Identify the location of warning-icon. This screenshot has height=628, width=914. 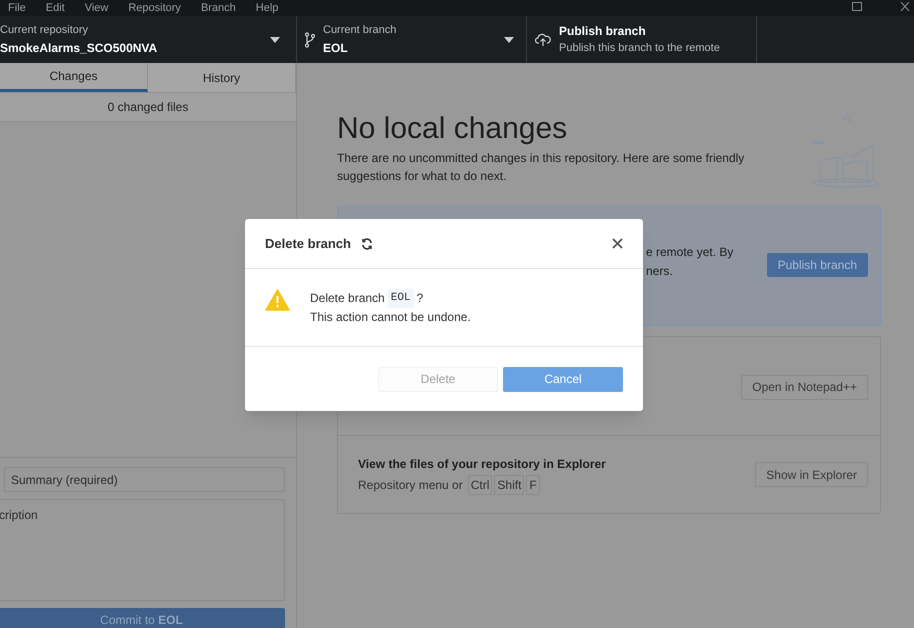
(277, 300).